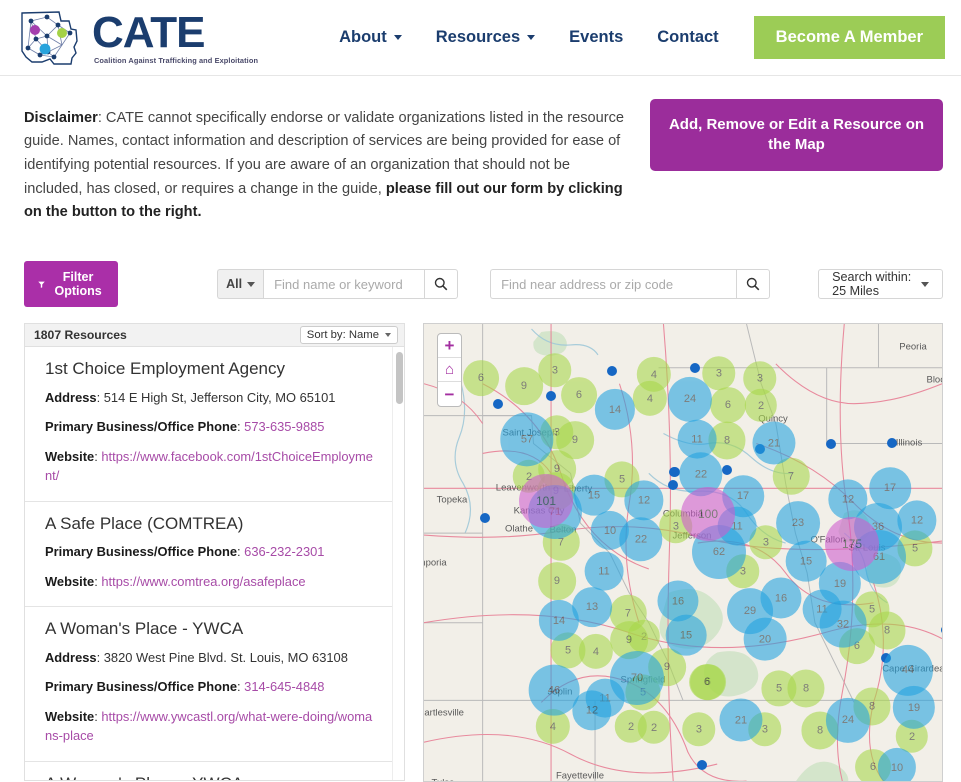 The width and height of the screenshot is (961, 782). What do you see at coordinates (210, 369) in the screenshot?
I see `resource-name: 1st Choice Employment Agency` at bounding box center [210, 369].